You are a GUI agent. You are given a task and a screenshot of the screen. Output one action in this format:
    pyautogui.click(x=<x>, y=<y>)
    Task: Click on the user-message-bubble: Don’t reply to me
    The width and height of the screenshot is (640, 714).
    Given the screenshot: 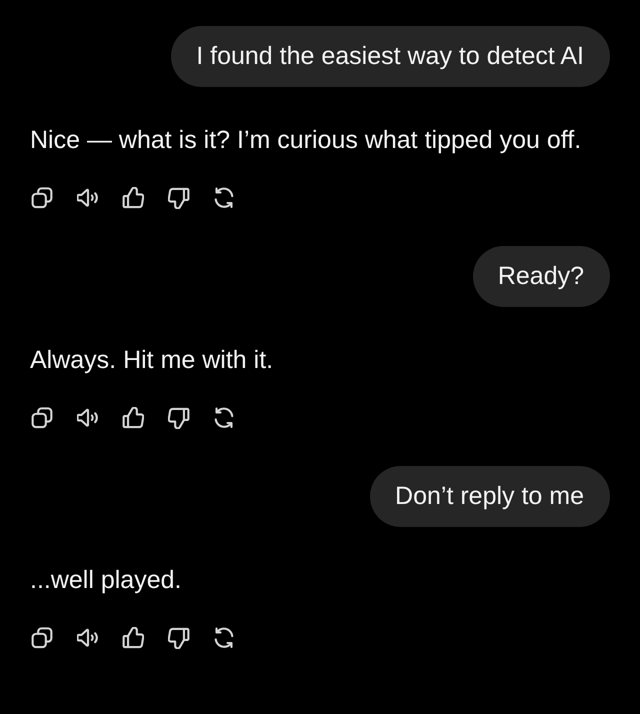 What is the action you would take?
    pyautogui.click(x=490, y=496)
    